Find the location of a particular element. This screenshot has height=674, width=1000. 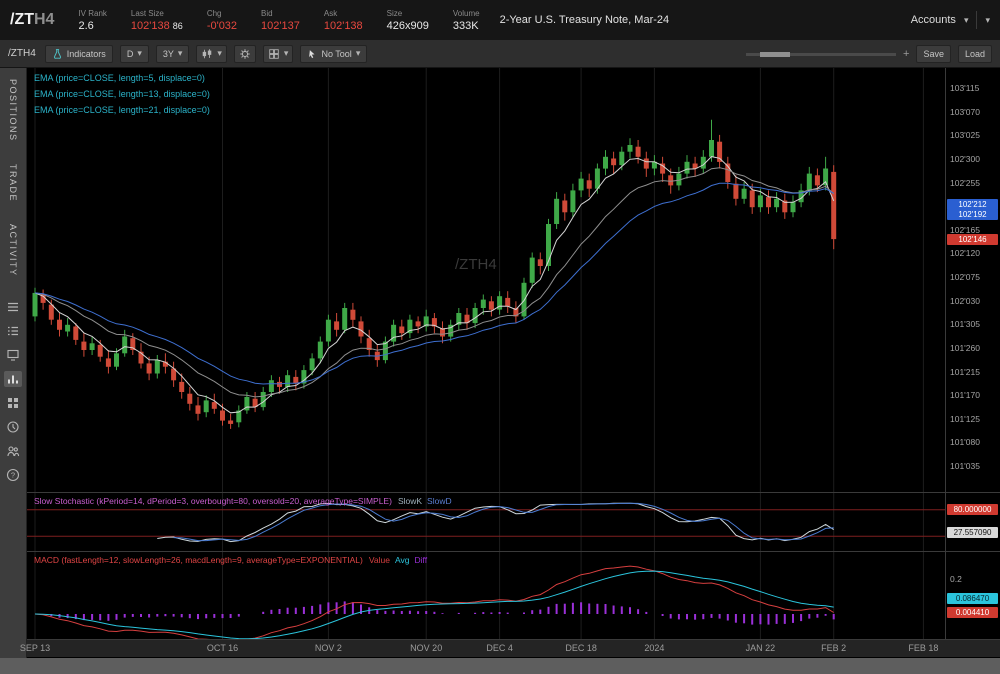

stat-chg: Chg -0'032 is located at coordinates (222, 20).